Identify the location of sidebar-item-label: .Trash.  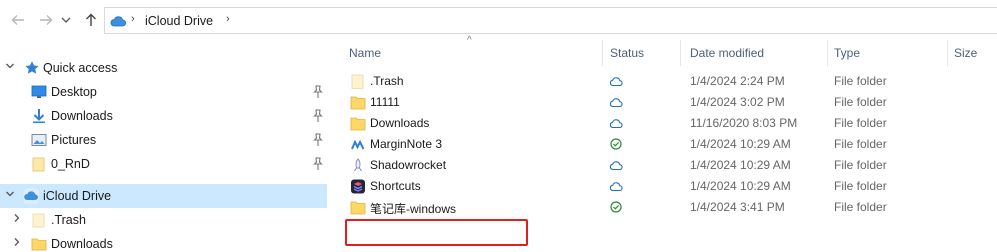
(68, 220).